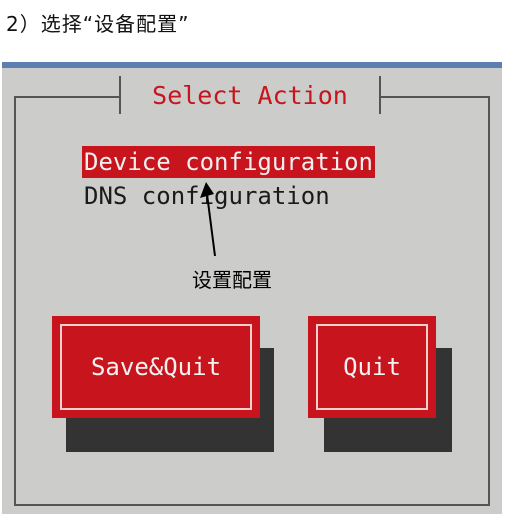 The height and width of the screenshot is (518, 505). I want to click on quit-button: Quit, so click(372, 367).